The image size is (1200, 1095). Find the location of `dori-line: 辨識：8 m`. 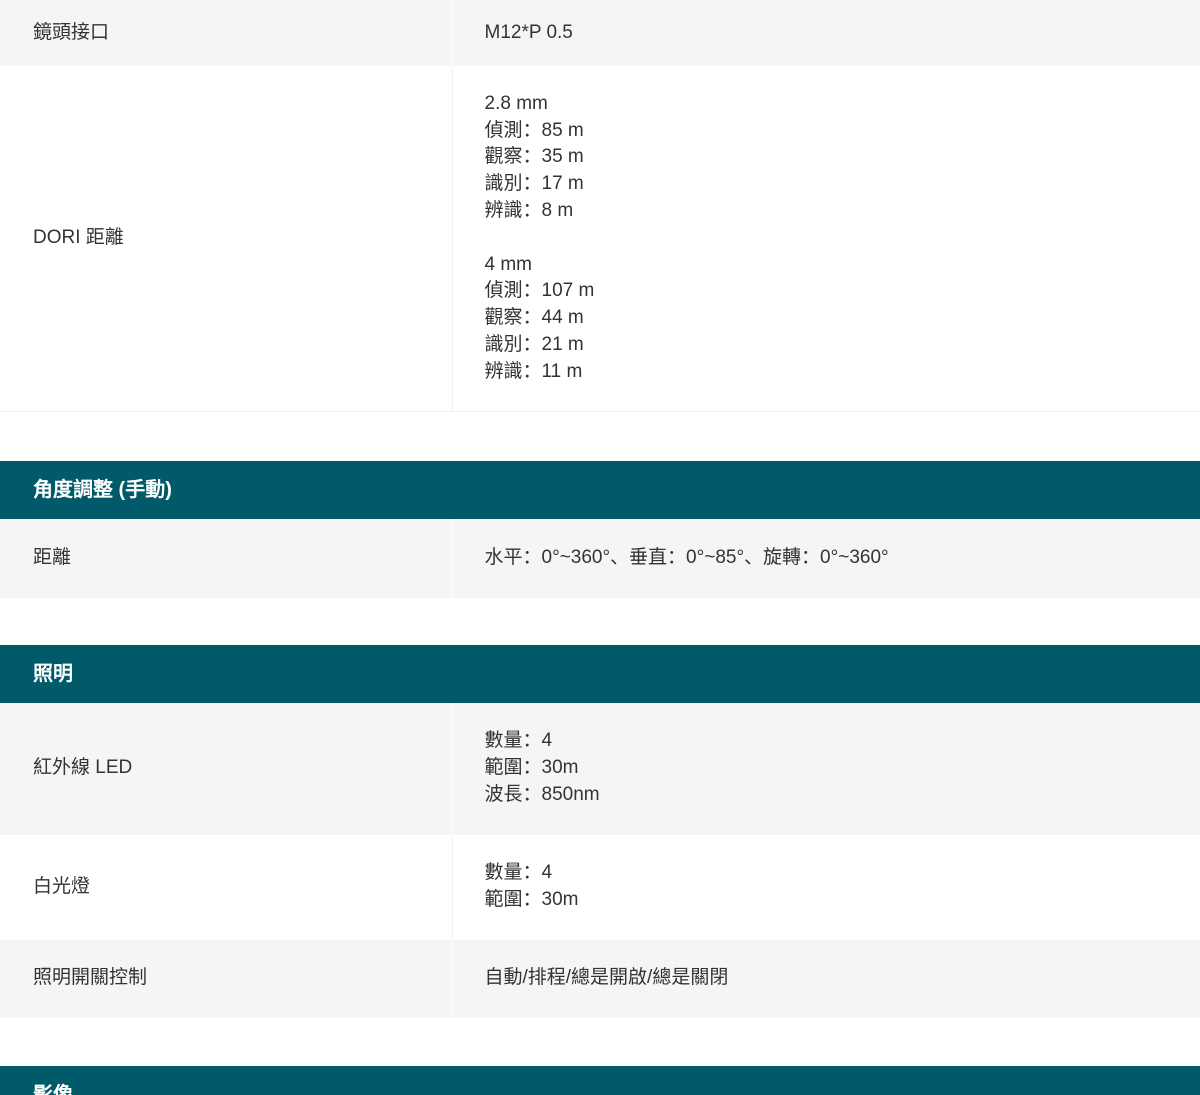

dori-line: 辨識：8 m is located at coordinates (529, 211).